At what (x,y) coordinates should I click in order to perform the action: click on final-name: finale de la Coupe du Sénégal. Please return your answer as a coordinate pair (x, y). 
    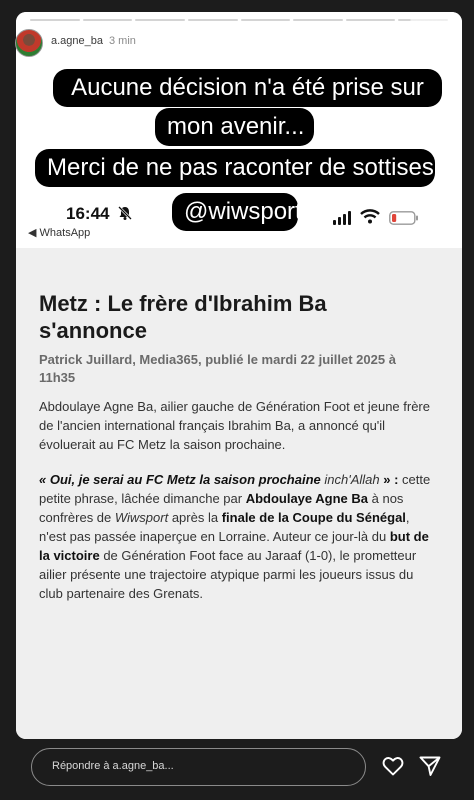
    Looking at the image, I should click on (313, 517).